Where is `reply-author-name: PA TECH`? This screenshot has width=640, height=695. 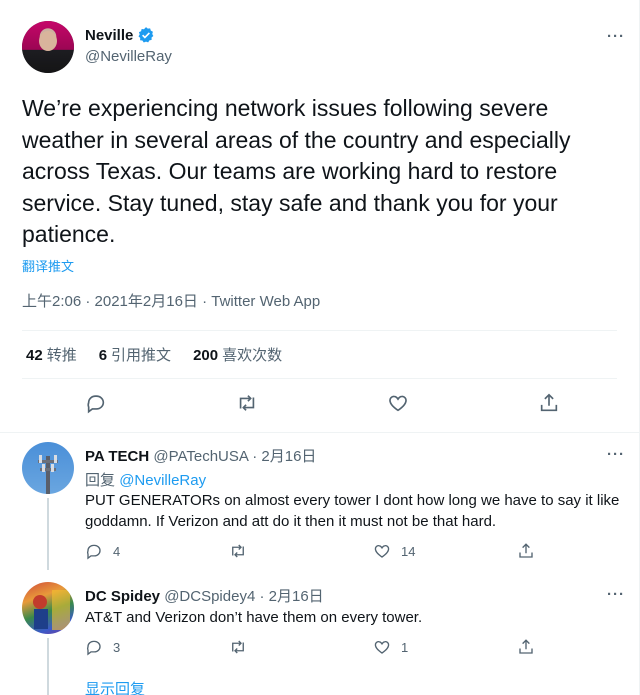
reply-author-name: PA TECH is located at coordinates (117, 456).